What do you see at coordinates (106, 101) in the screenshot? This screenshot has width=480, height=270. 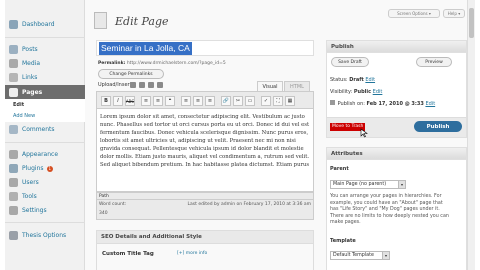 I see `bold-button: B` at bounding box center [106, 101].